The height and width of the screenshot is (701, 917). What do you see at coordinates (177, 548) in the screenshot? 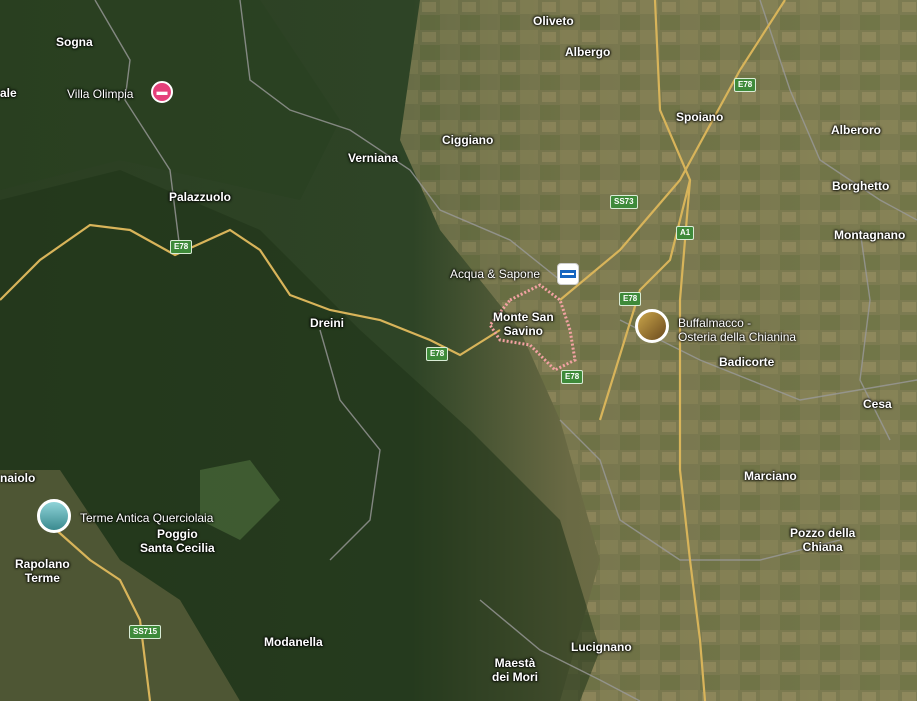
I see `poggio-line2: Santa Cecilia` at bounding box center [177, 548].